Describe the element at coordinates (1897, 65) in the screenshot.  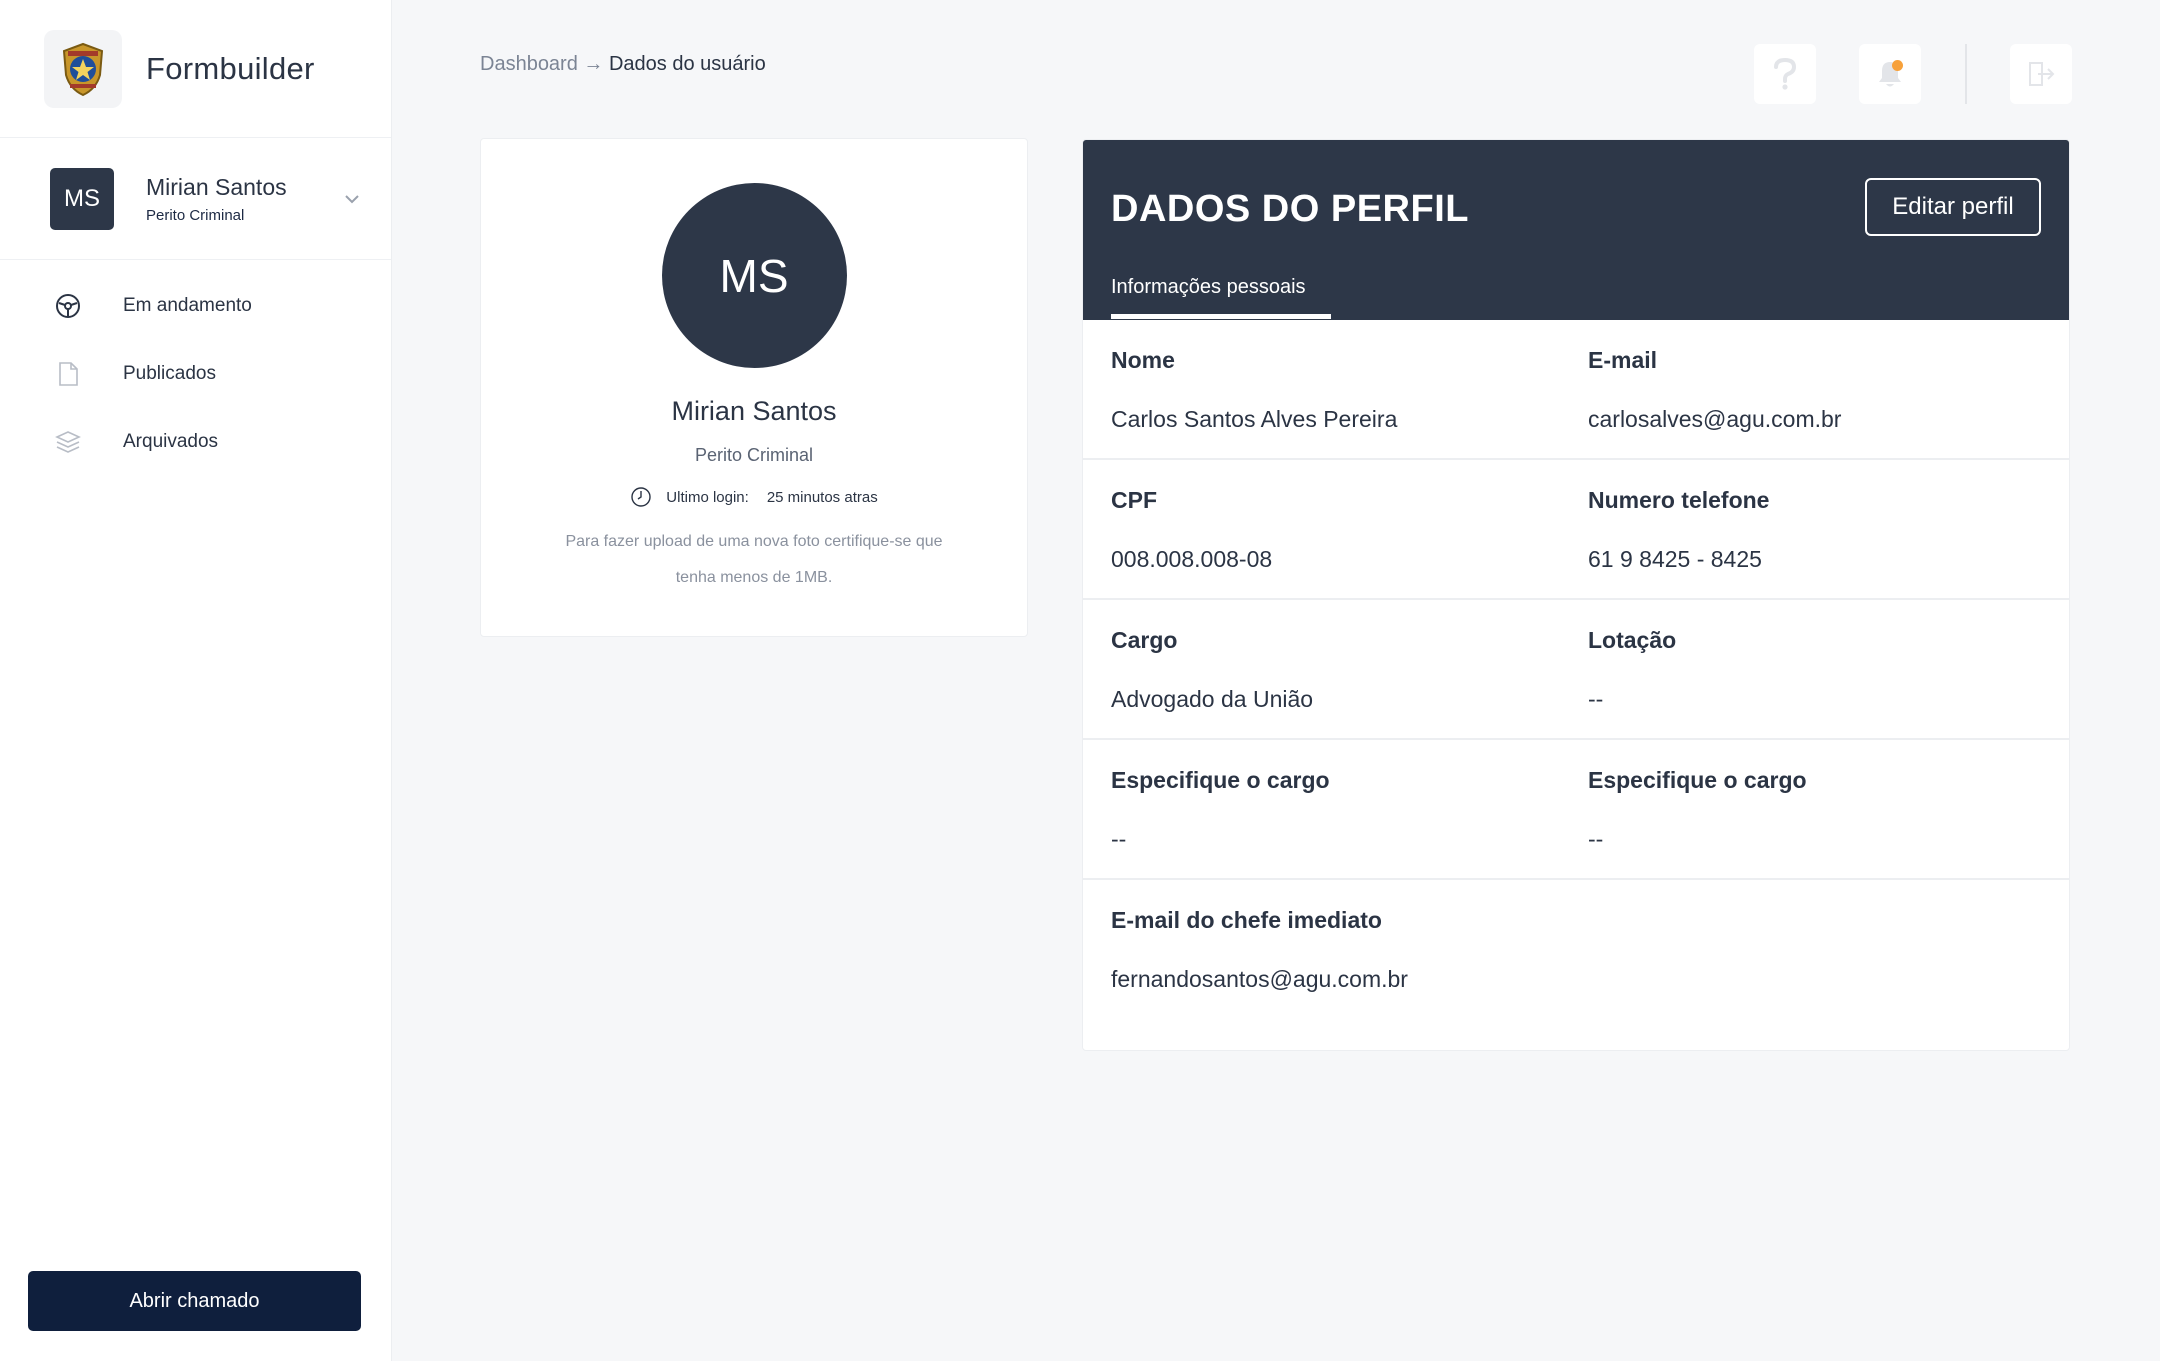
I see `notification-dot` at that location.